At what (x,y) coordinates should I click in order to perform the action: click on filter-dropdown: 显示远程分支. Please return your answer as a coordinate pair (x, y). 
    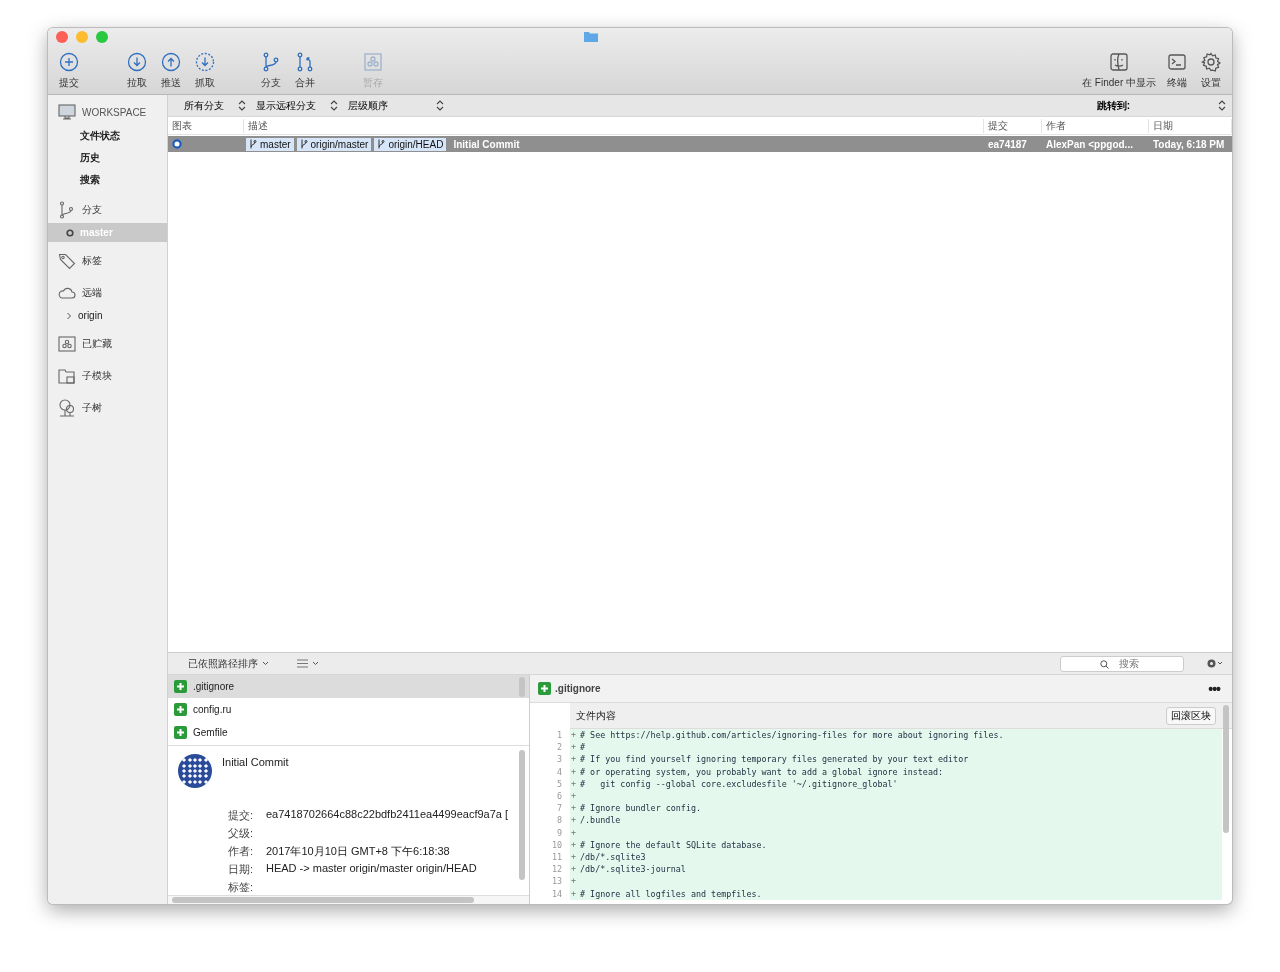
    Looking at the image, I should click on (298, 105).